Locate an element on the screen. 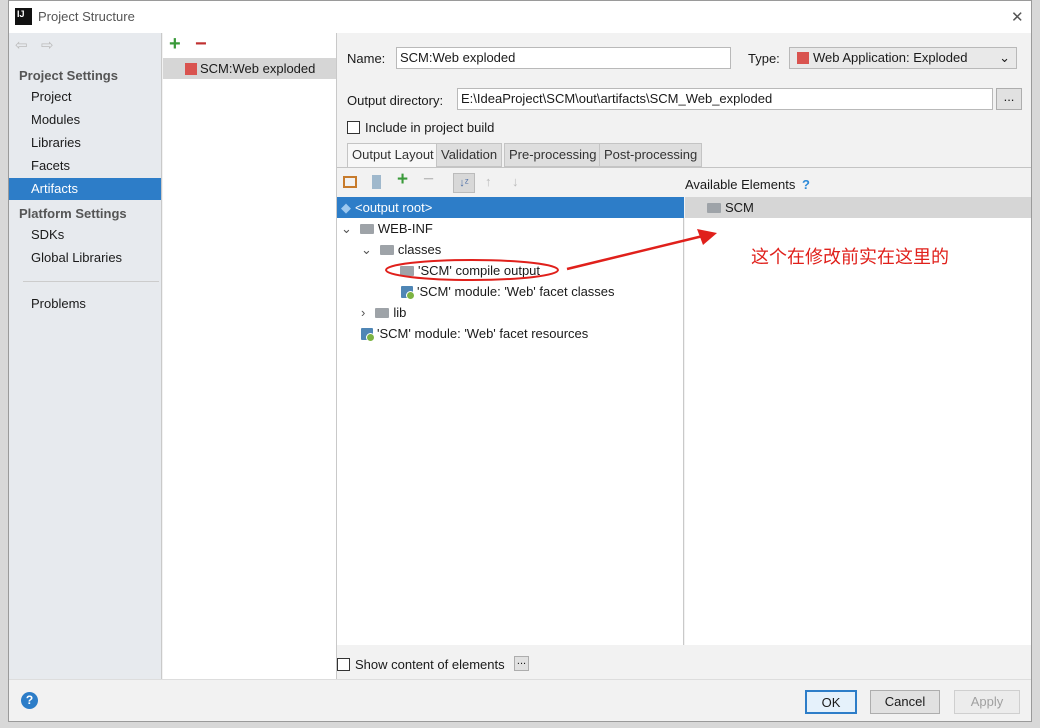  help-button: ? is located at coordinates (29, 700).